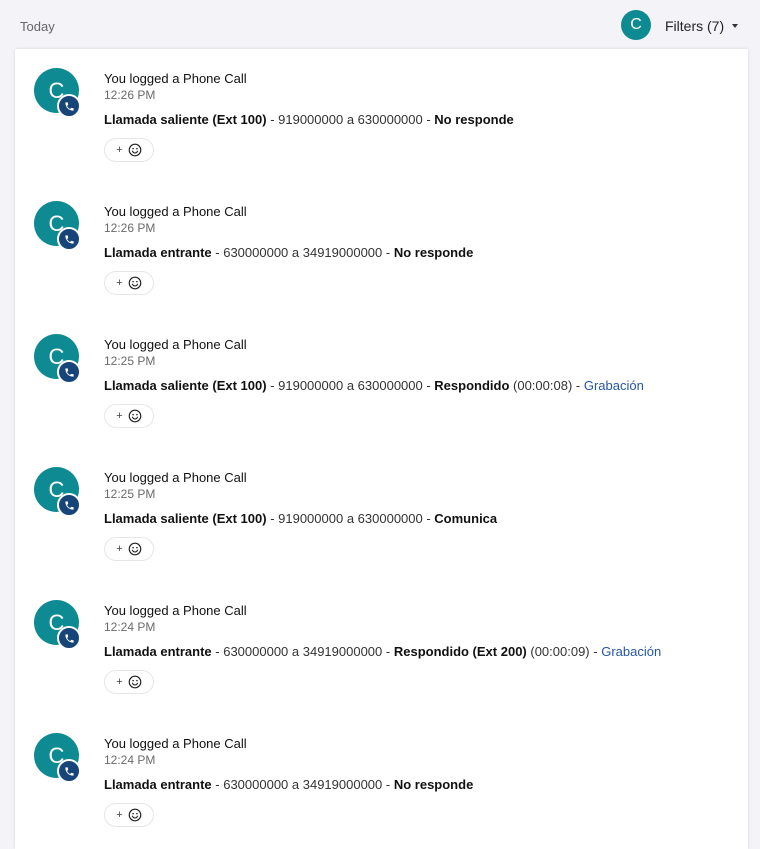 This screenshot has height=849, width=760. What do you see at coordinates (695, 26) in the screenshot?
I see `filters-label: Filters (7)` at bounding box center [695, 26].